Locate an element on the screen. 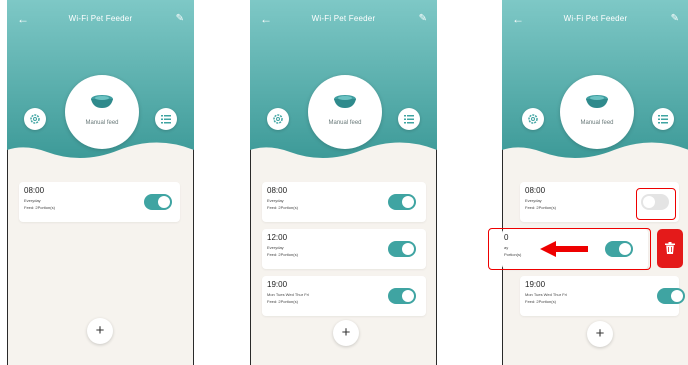 The image size is (688, 365). trash-icon is located at coordinates (670, 248).